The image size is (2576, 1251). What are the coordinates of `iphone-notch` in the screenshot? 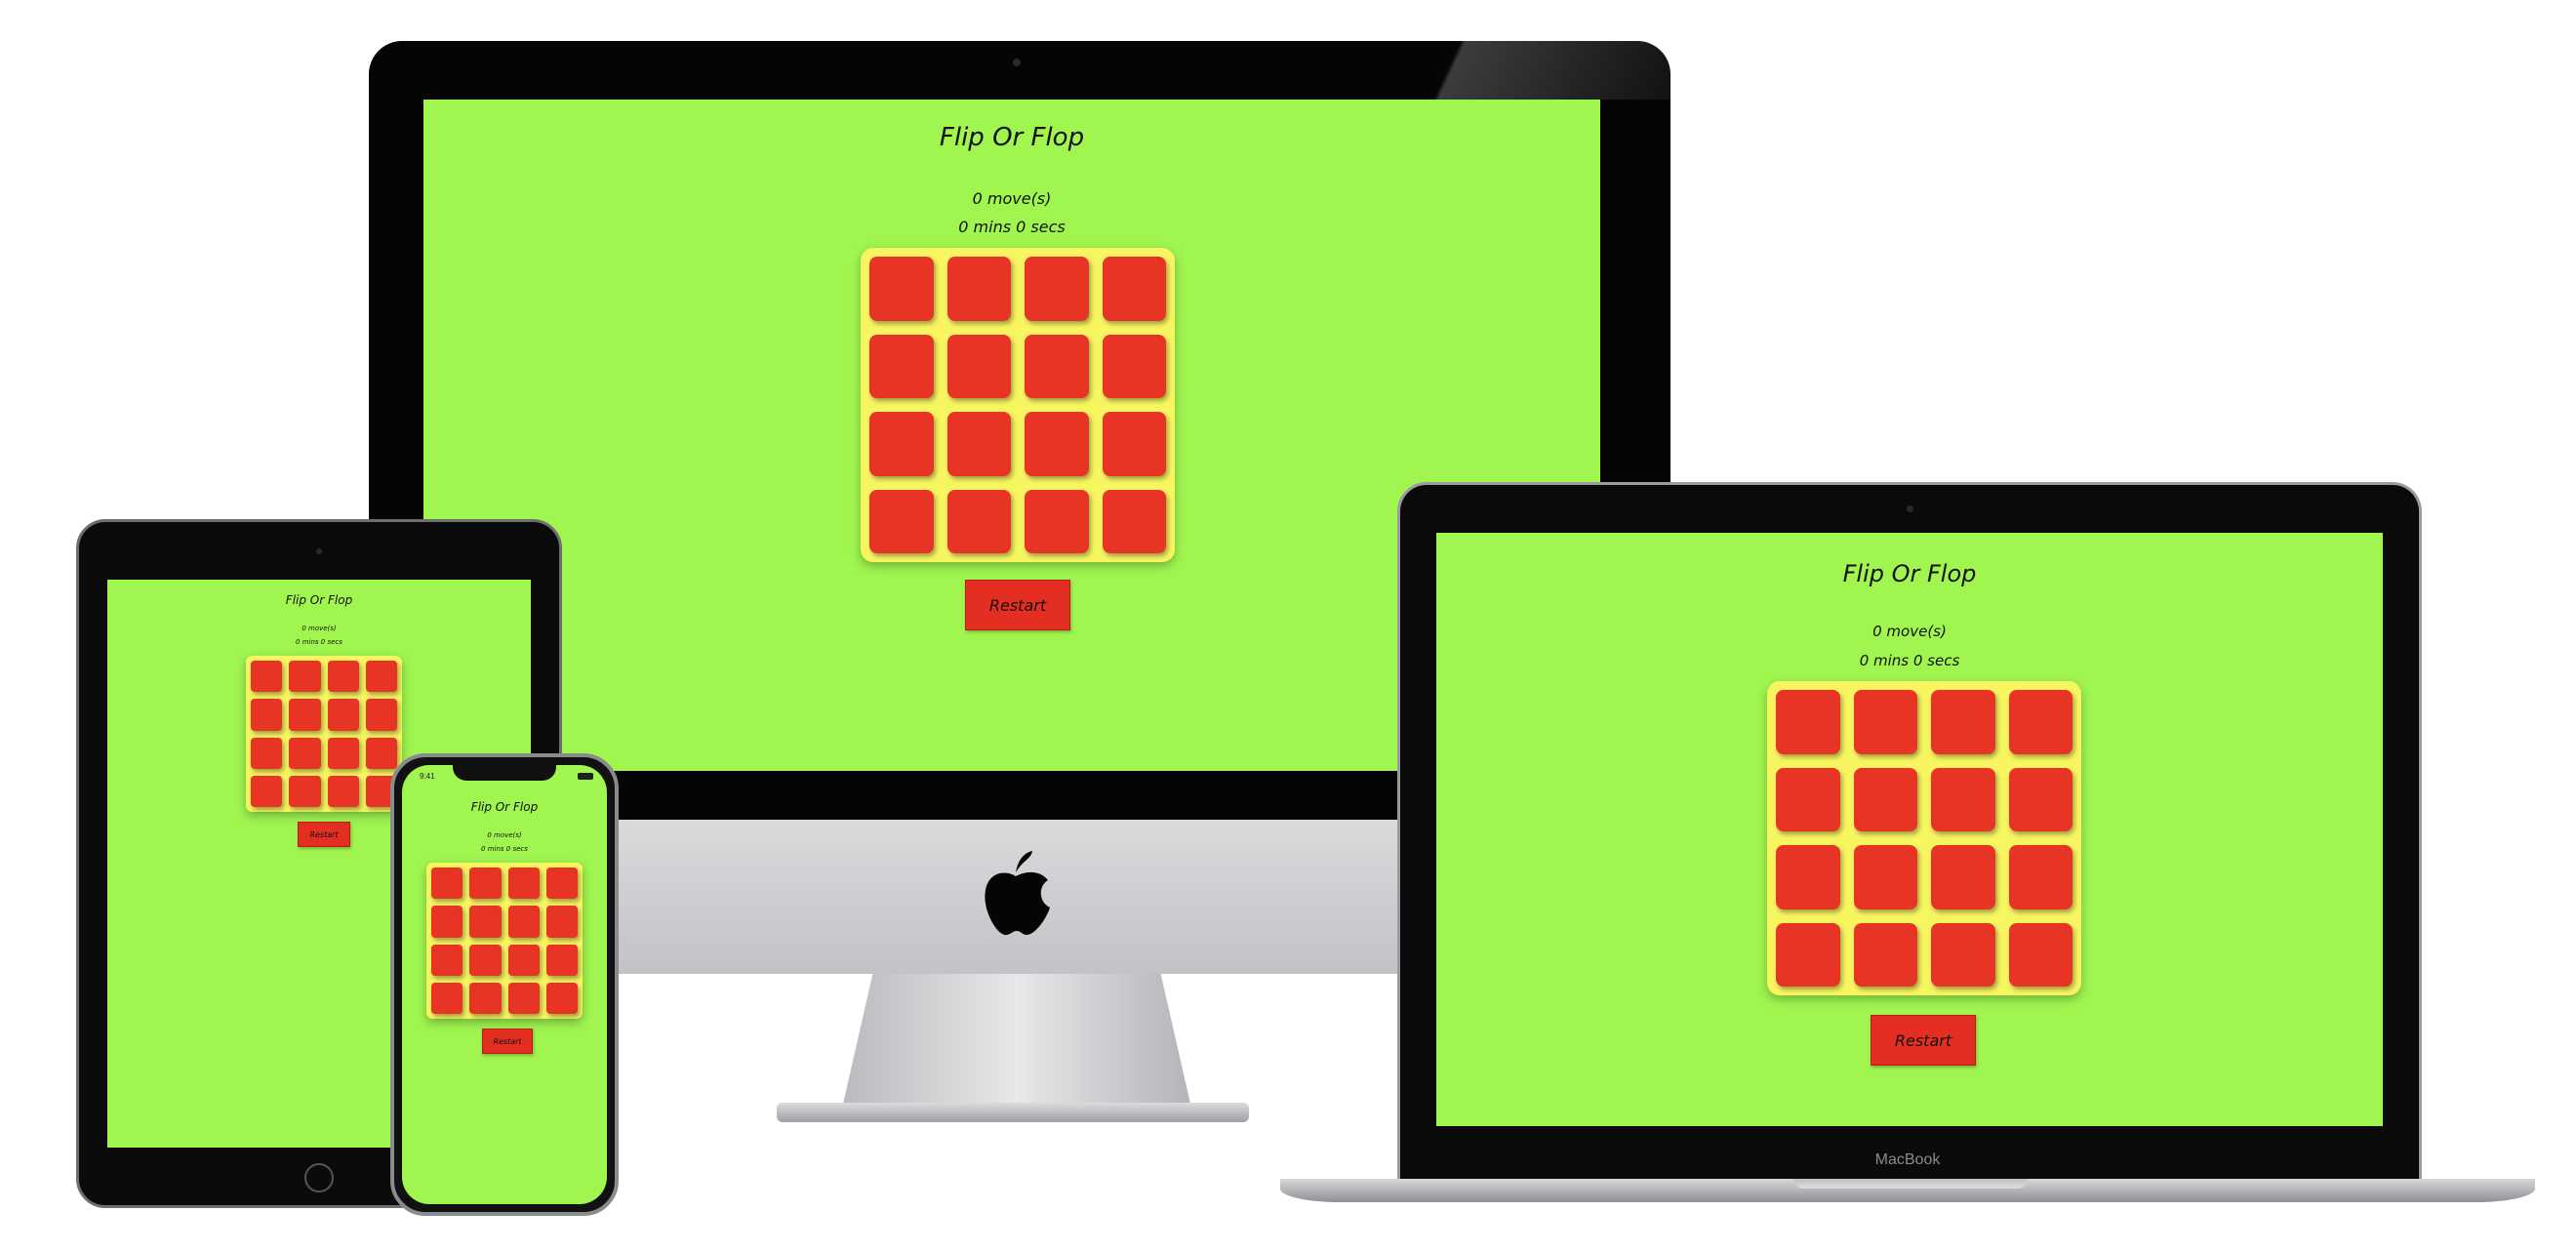 It's located at (504, 773).